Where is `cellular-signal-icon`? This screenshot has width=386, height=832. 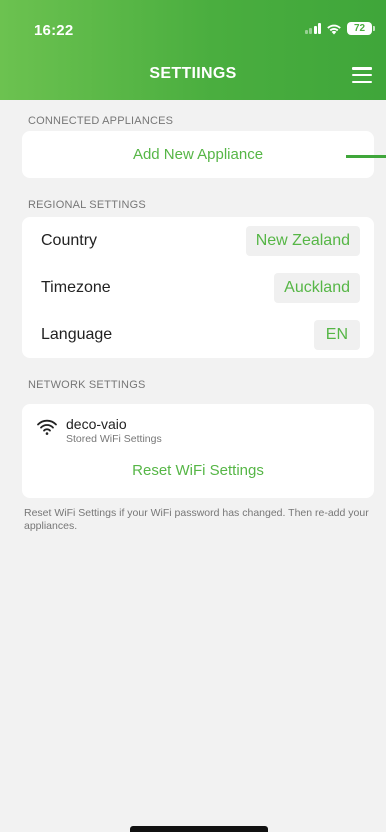 cellular-signal-icon is located at coordinates (312, 28).